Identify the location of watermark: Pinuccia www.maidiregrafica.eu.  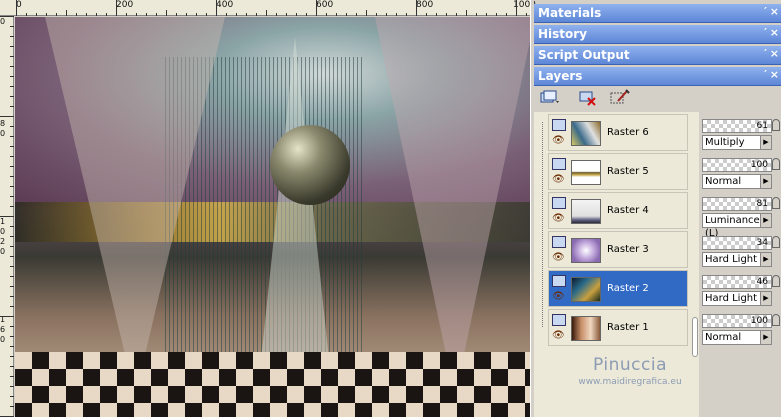
(630, 371).